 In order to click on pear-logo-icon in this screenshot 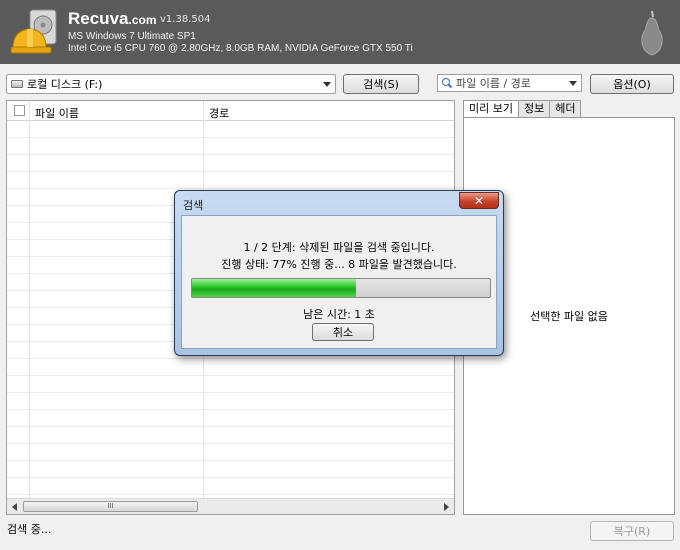, I will do `click(652, 33)`.